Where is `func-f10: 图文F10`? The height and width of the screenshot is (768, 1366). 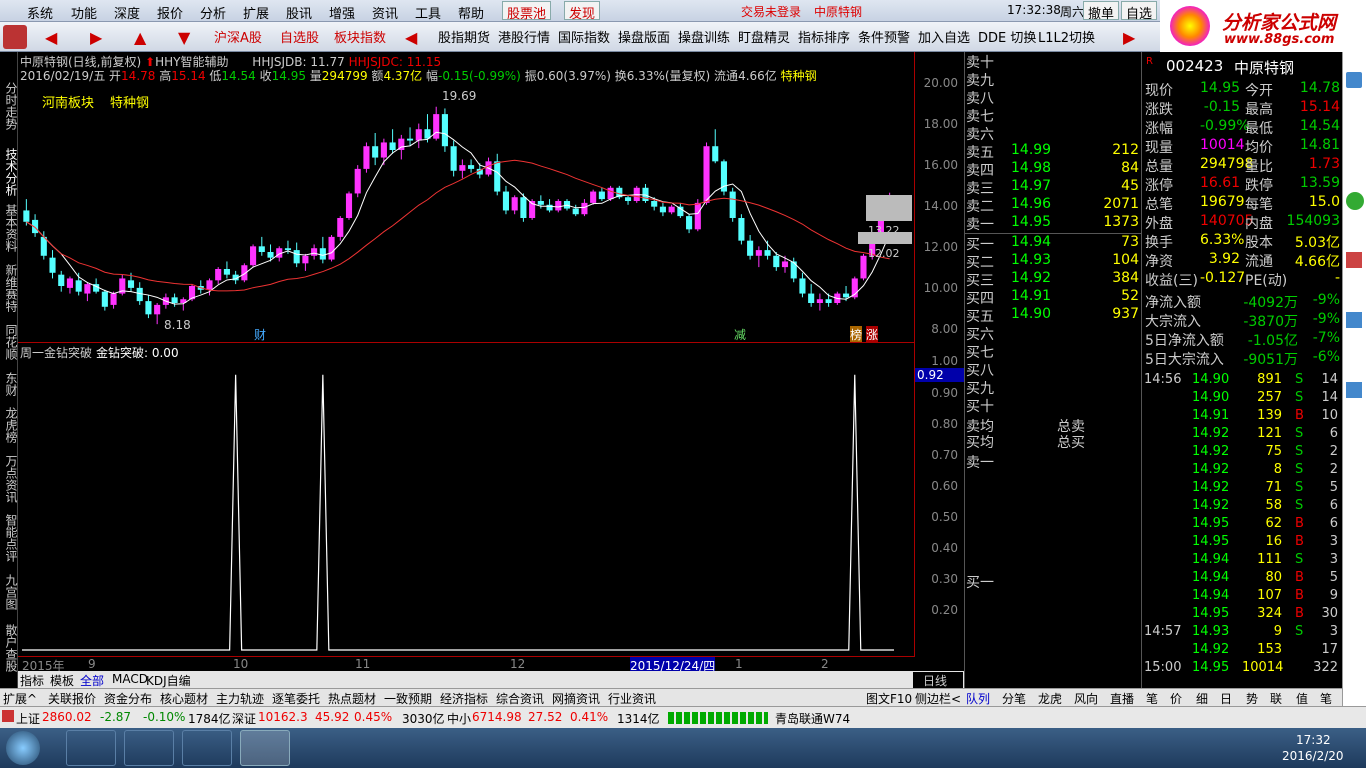 func-f10: 图文F10 is located at coordinates (889, 698).